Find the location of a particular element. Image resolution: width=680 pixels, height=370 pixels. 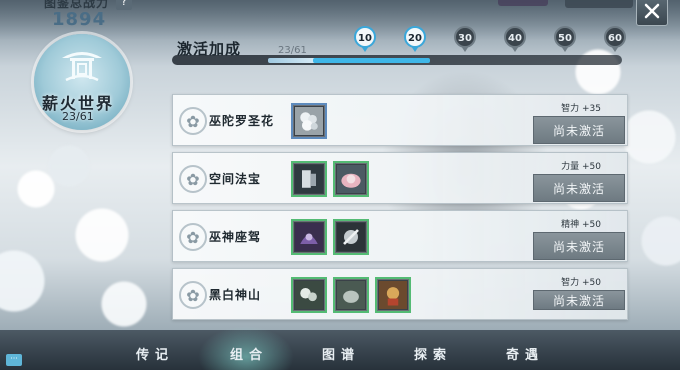

combo-row: ✿ 黑白神山 智力 +50 尚未激活 is located at coordinates (400, 294).